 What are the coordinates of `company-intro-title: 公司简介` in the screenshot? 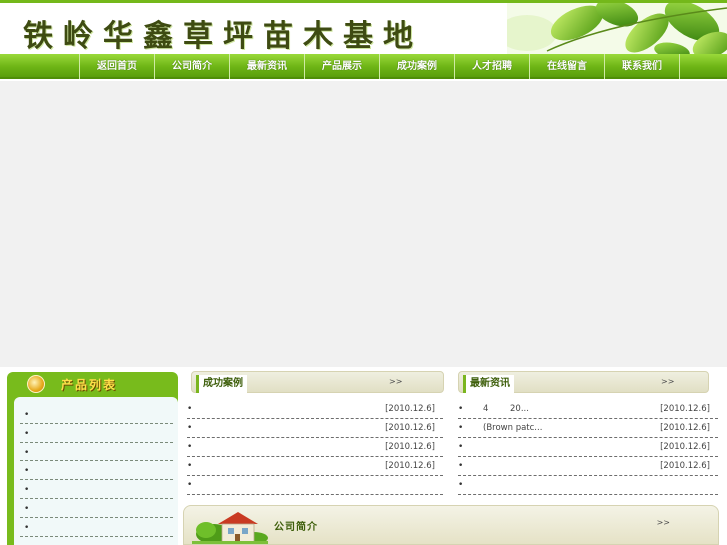 It's located at (296, 527).